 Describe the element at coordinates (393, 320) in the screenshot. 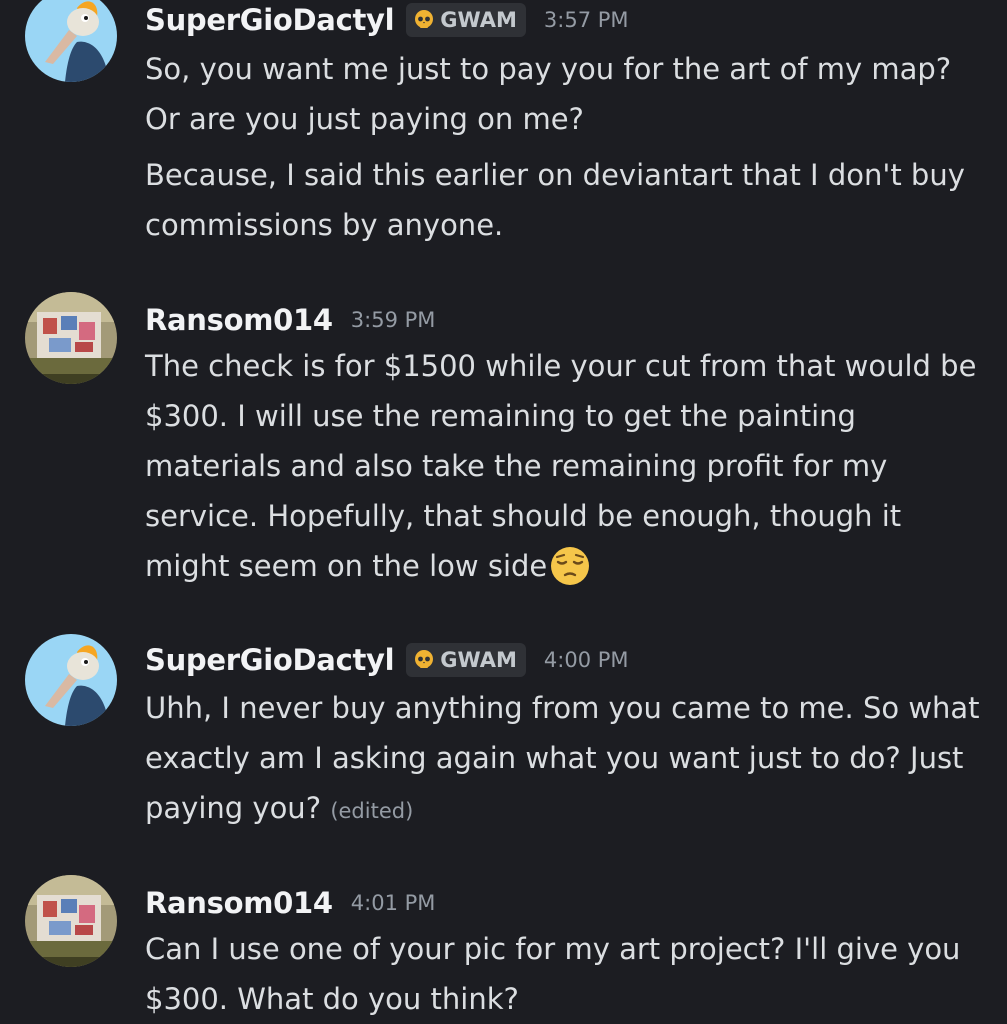

I see `timestamp: 3:59 PM` at that location.